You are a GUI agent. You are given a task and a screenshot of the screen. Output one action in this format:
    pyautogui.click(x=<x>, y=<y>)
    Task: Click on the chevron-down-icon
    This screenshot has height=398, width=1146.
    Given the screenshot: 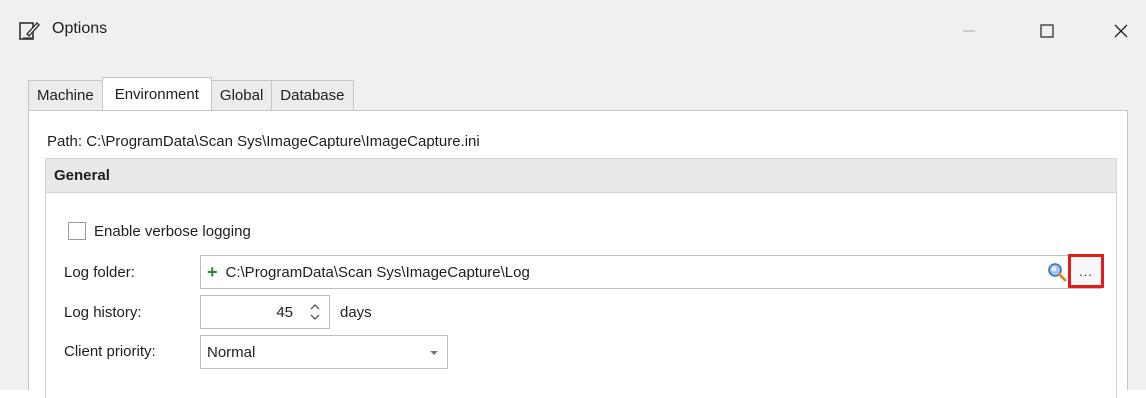 What is the action you would take?
    pyautogui.click(x=434, y=353)
    